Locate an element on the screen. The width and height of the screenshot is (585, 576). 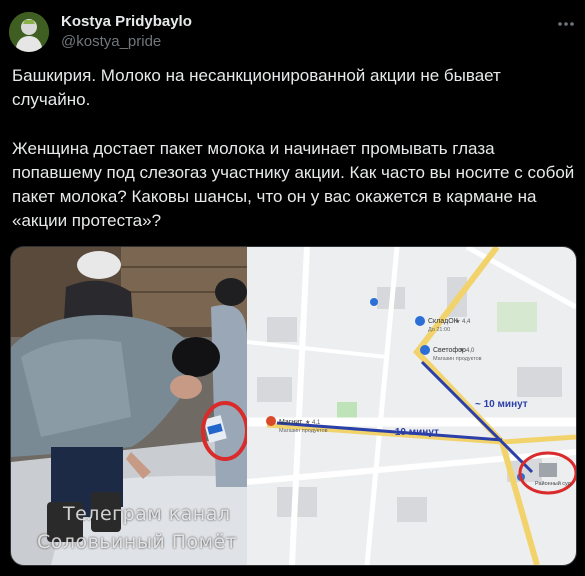
poi-magnit-rating: ★ 4,1 is located at coordinates (313, 422).